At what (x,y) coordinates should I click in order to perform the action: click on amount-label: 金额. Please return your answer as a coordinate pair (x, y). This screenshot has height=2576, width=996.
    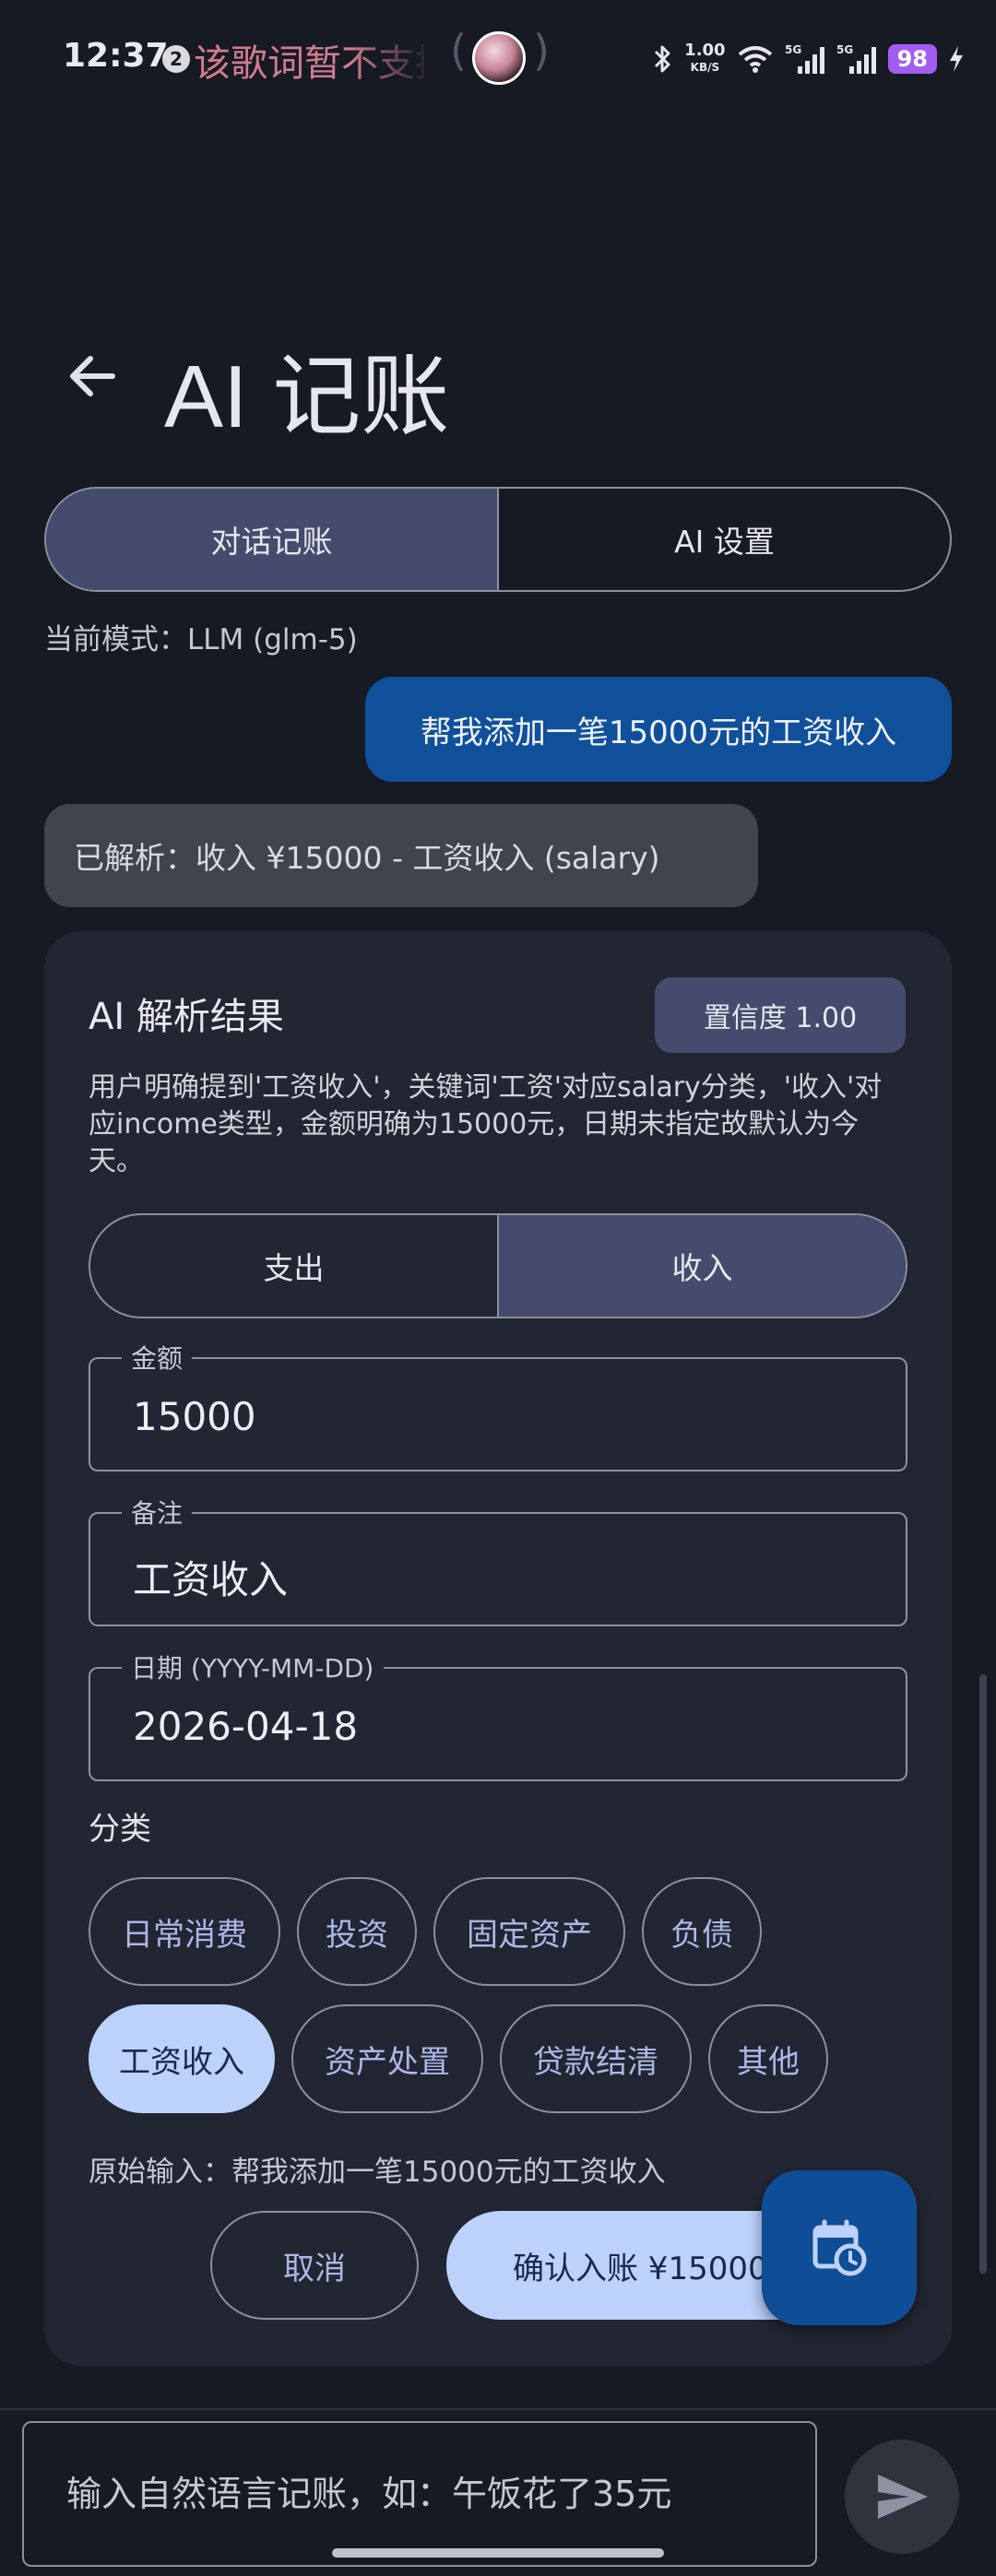
    Looking at the image, I should click on (157, 1357).